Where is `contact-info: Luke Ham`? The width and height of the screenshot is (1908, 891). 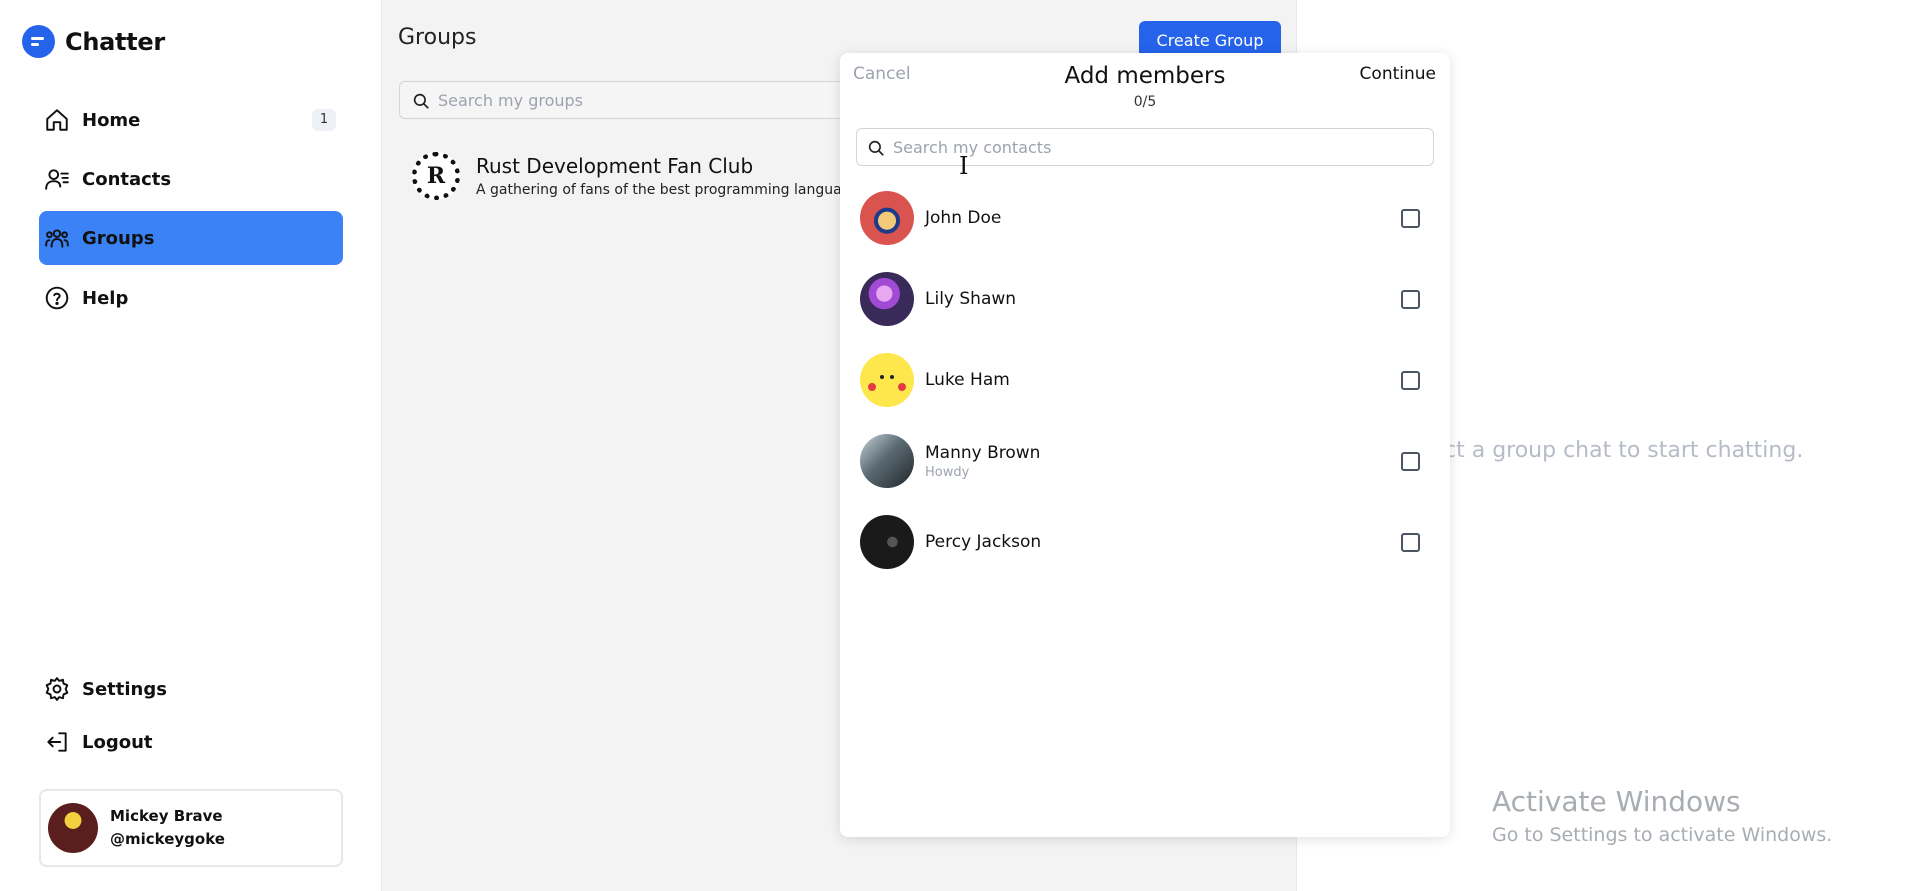
contact-info: Luke Ham is located at coordinates (962, 380).